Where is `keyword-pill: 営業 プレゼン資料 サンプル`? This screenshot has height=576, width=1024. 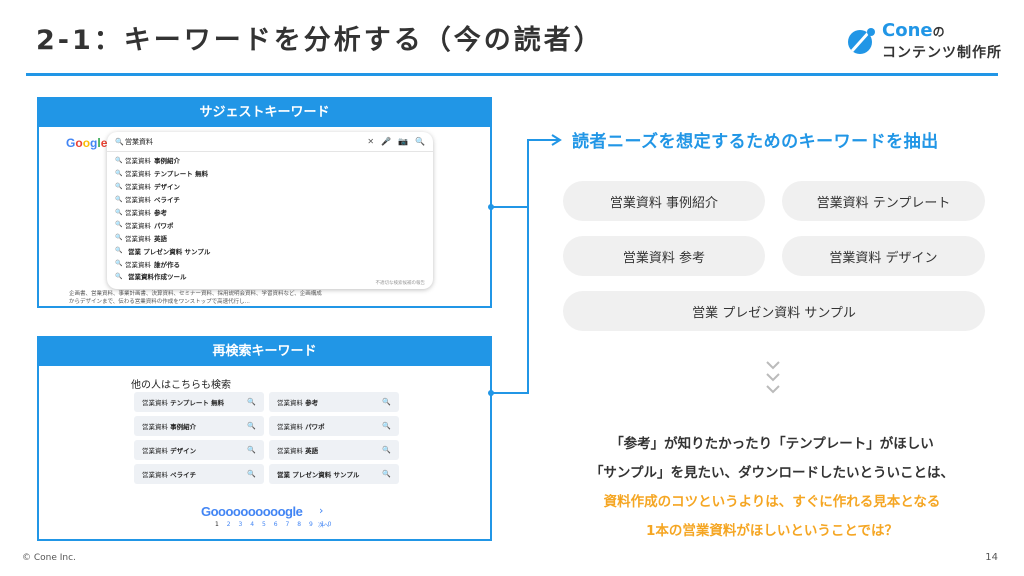 keyword-pill: 営業 プレゼン資料 サンプル is located at coordinates (774, 311).